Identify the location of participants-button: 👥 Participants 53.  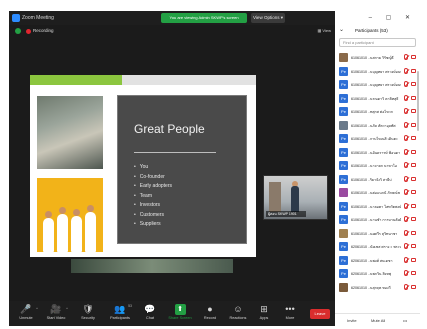
(120, 313).